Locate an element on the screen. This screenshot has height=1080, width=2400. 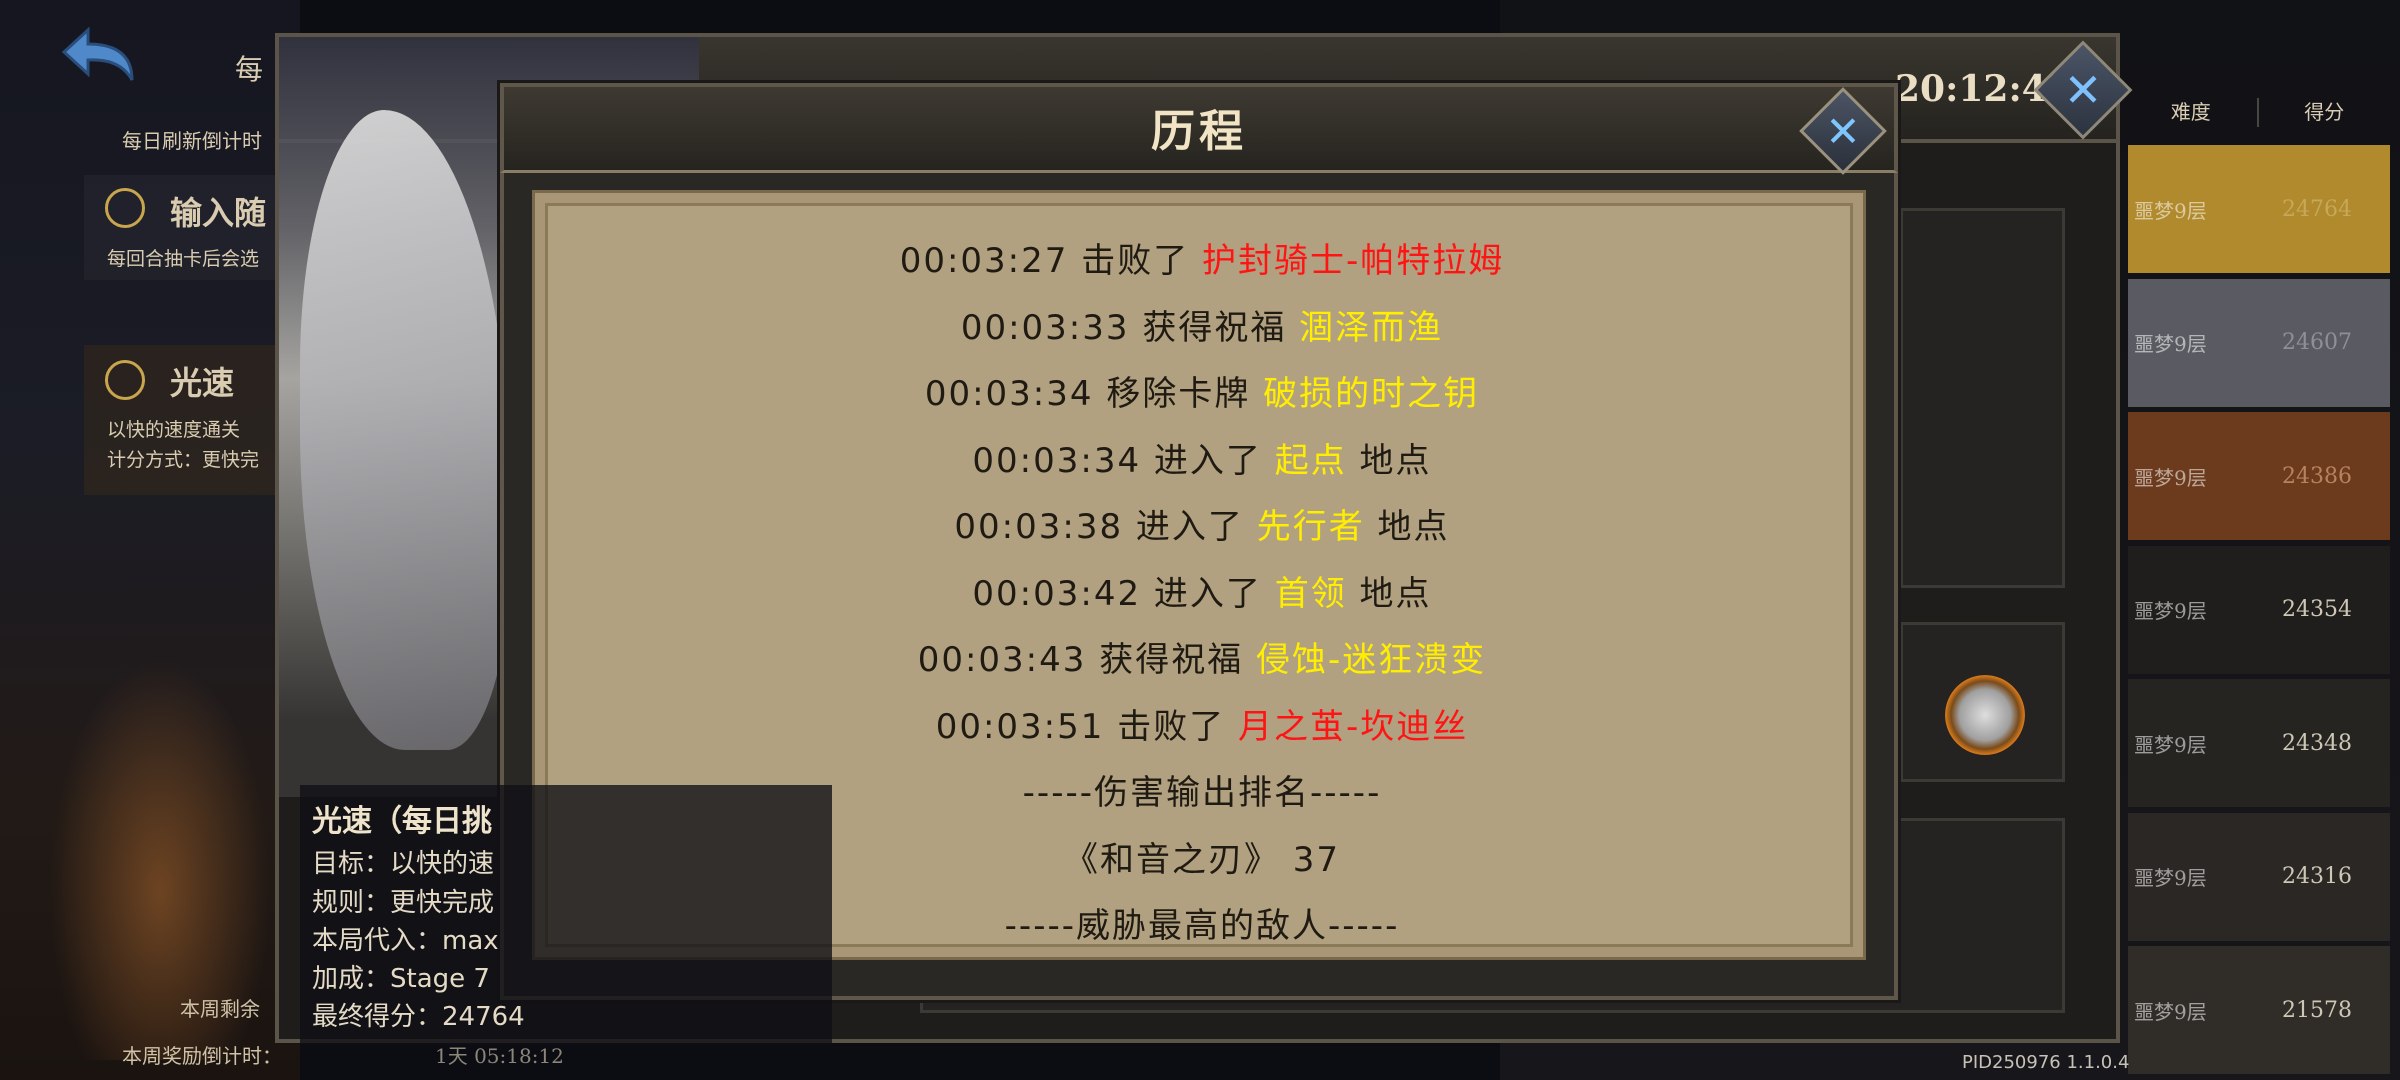
history-line: 00:03:34 移除卡牌 破损的时之钥 is located at coordinates (1199, 390).